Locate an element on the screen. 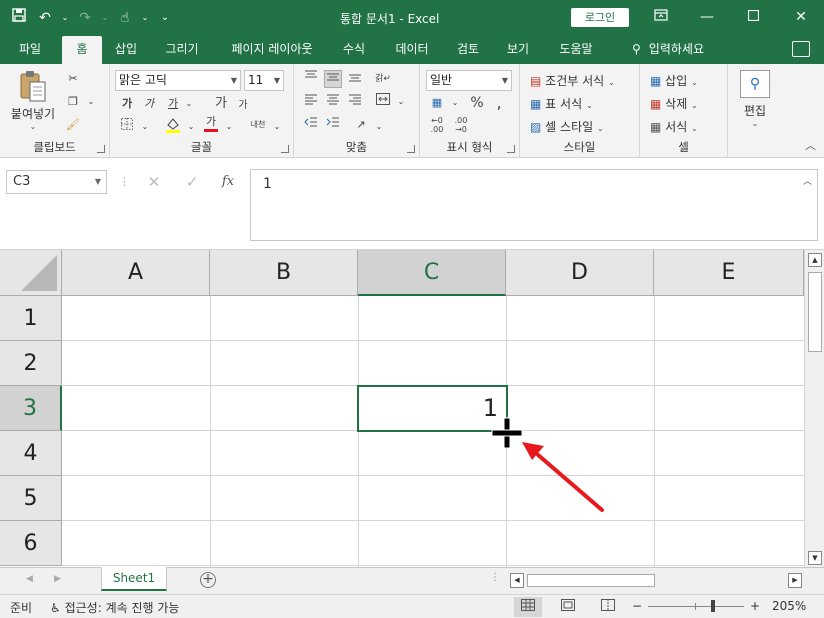 The height and width of the screenshot is (618, 824). page-break-view-icon is located at coordinates (608, 607).